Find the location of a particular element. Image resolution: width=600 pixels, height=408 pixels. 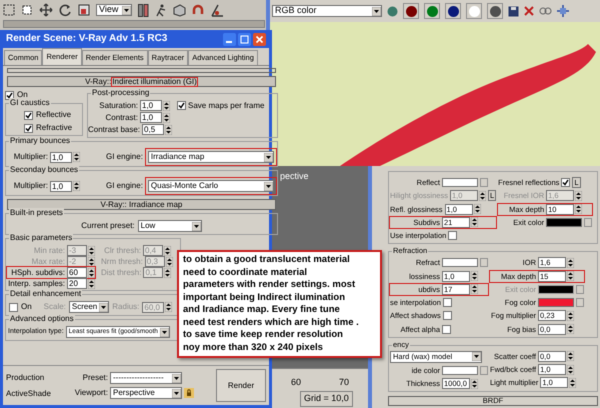

mode-label: Production is located at coordinates (33, 377).